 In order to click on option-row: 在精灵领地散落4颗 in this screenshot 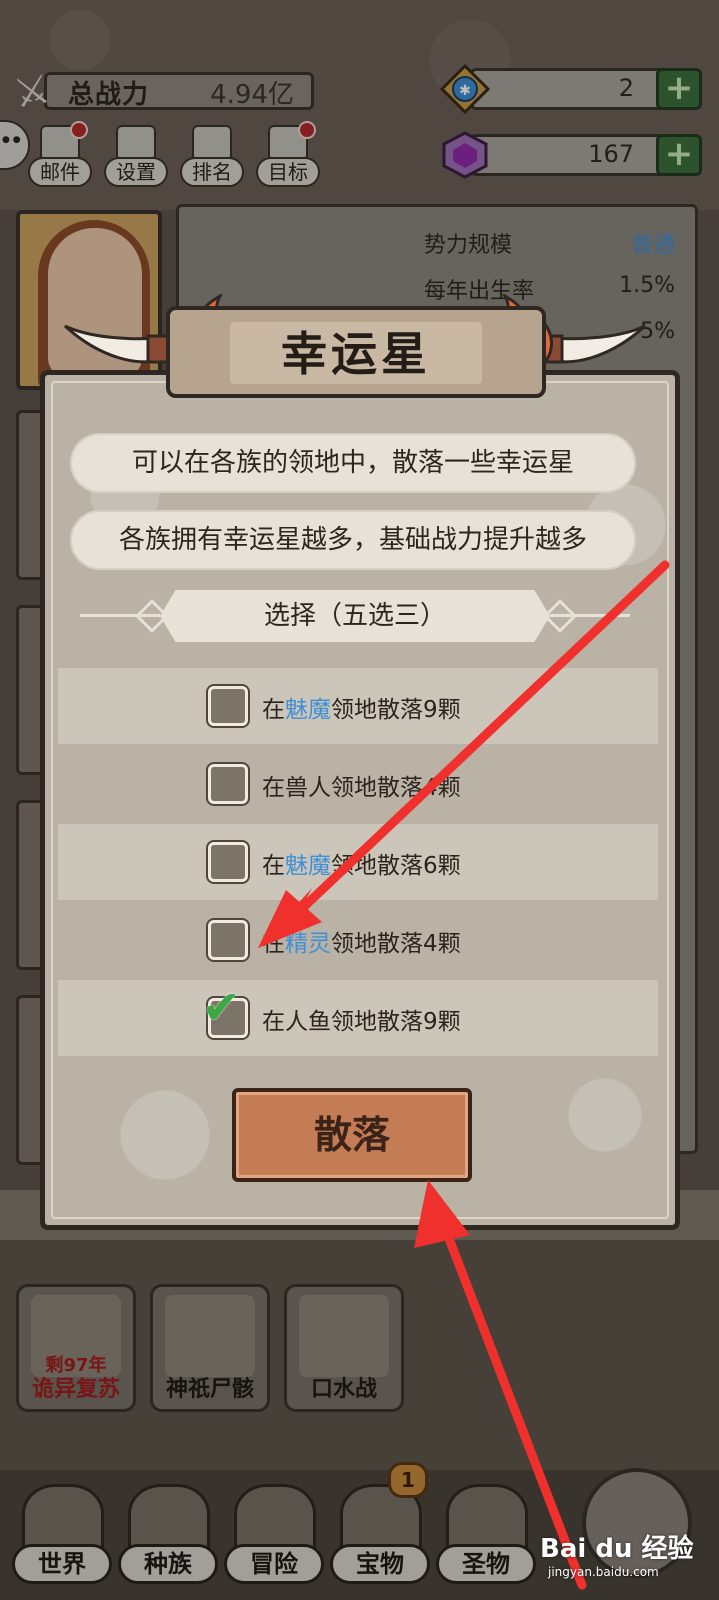, I will do `click(358, 940)`.